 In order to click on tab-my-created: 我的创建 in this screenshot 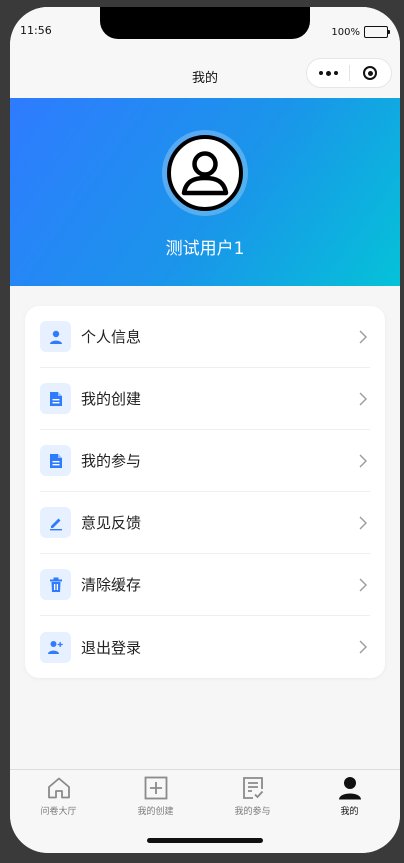, I will do `click(155, 796)`.